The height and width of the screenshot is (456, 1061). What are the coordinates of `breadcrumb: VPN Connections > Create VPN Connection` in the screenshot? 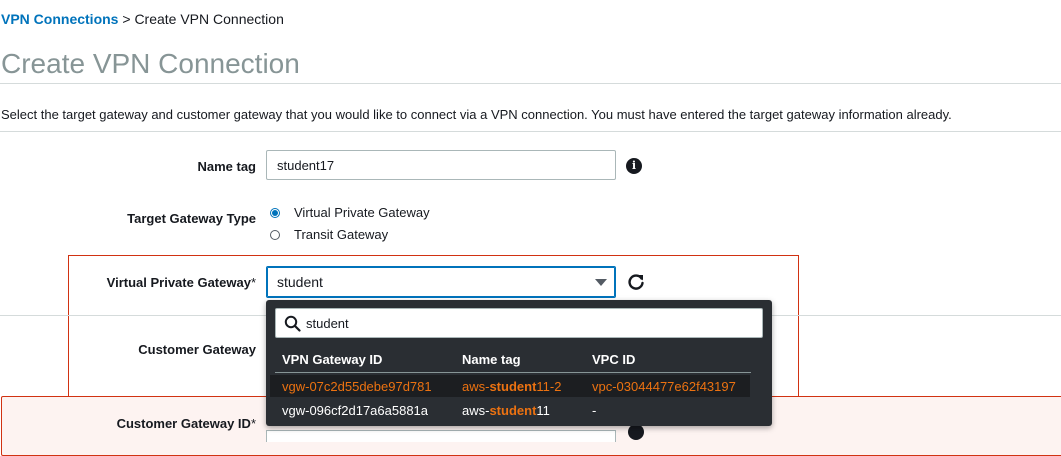 It's located at (142, 19).